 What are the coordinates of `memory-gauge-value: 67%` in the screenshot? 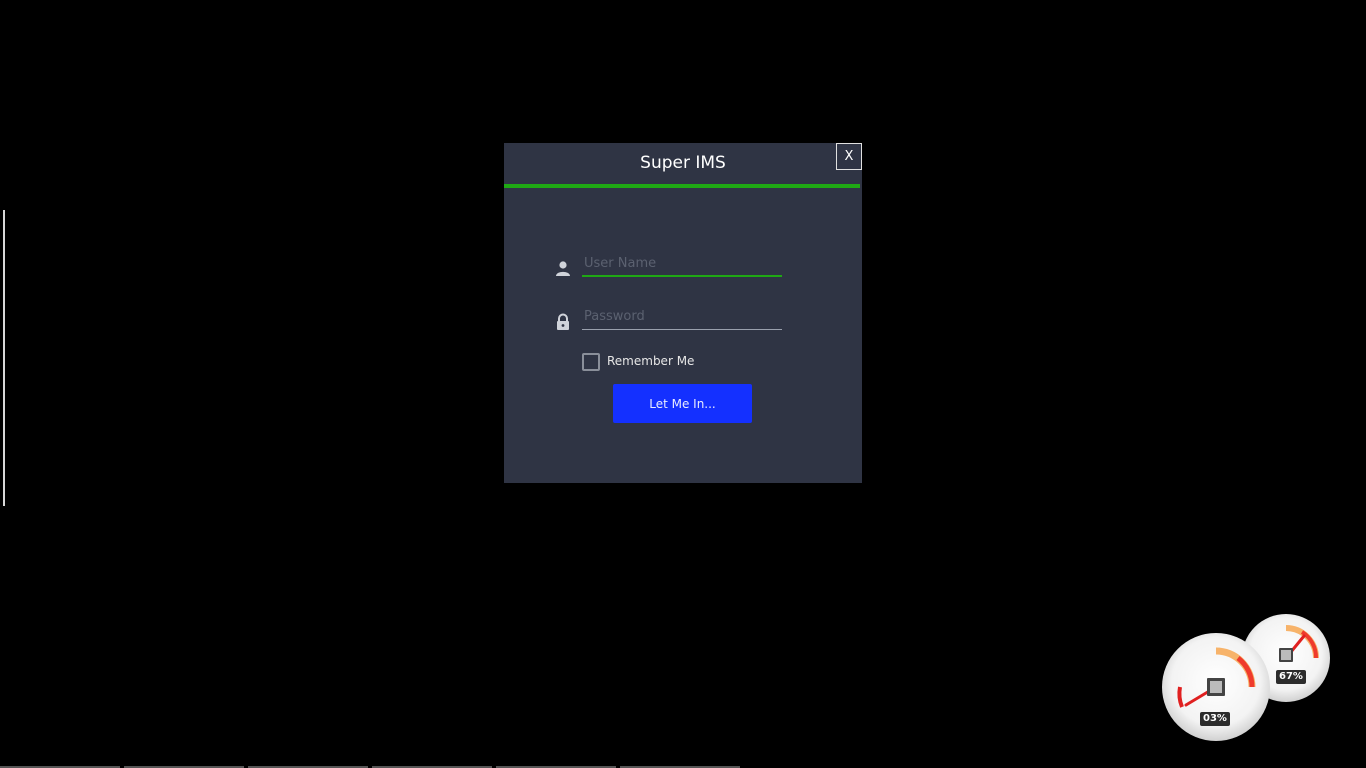 It's located at (1291, 677).